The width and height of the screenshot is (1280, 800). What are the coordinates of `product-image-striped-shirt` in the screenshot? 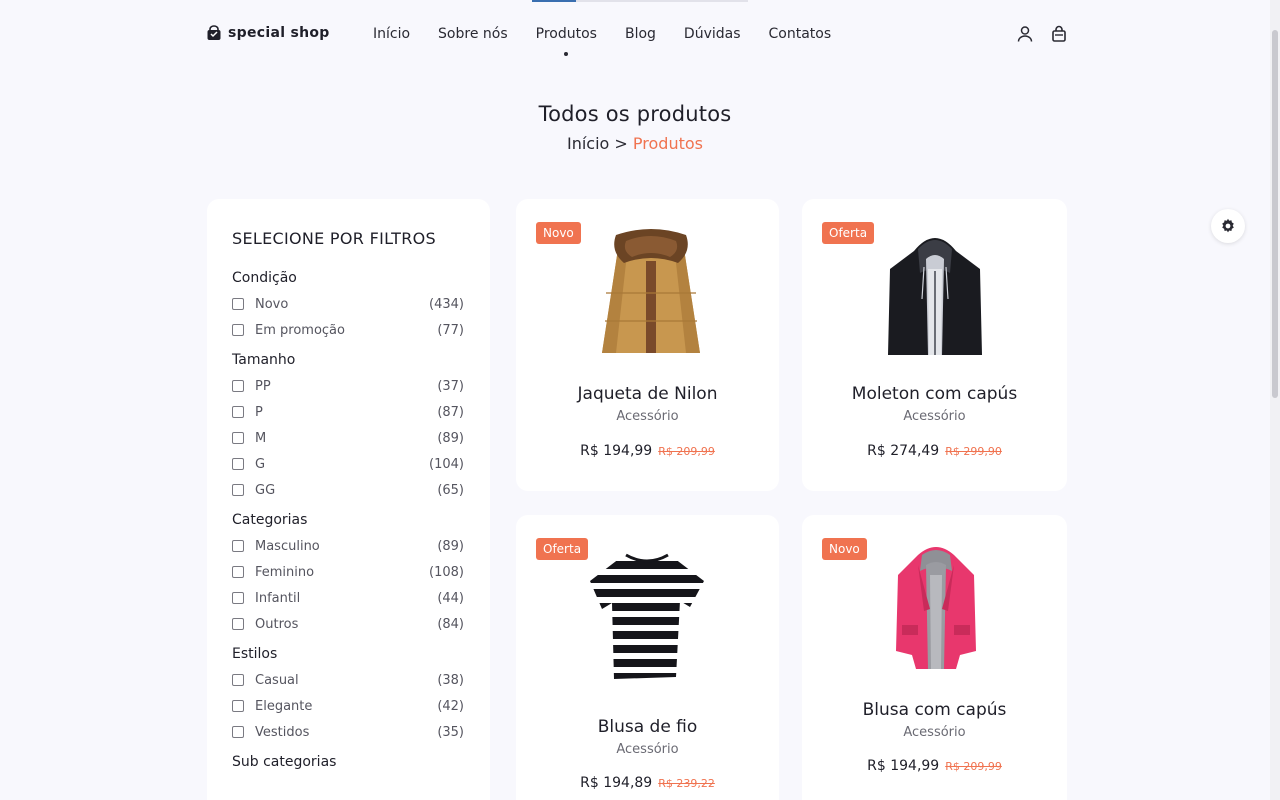 It's located at (647, 616).